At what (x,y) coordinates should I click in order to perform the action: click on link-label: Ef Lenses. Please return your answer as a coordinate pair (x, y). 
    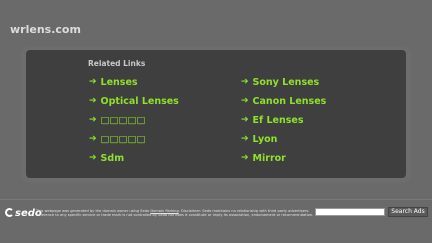
    Looking at the image, I should click on (278, 120).